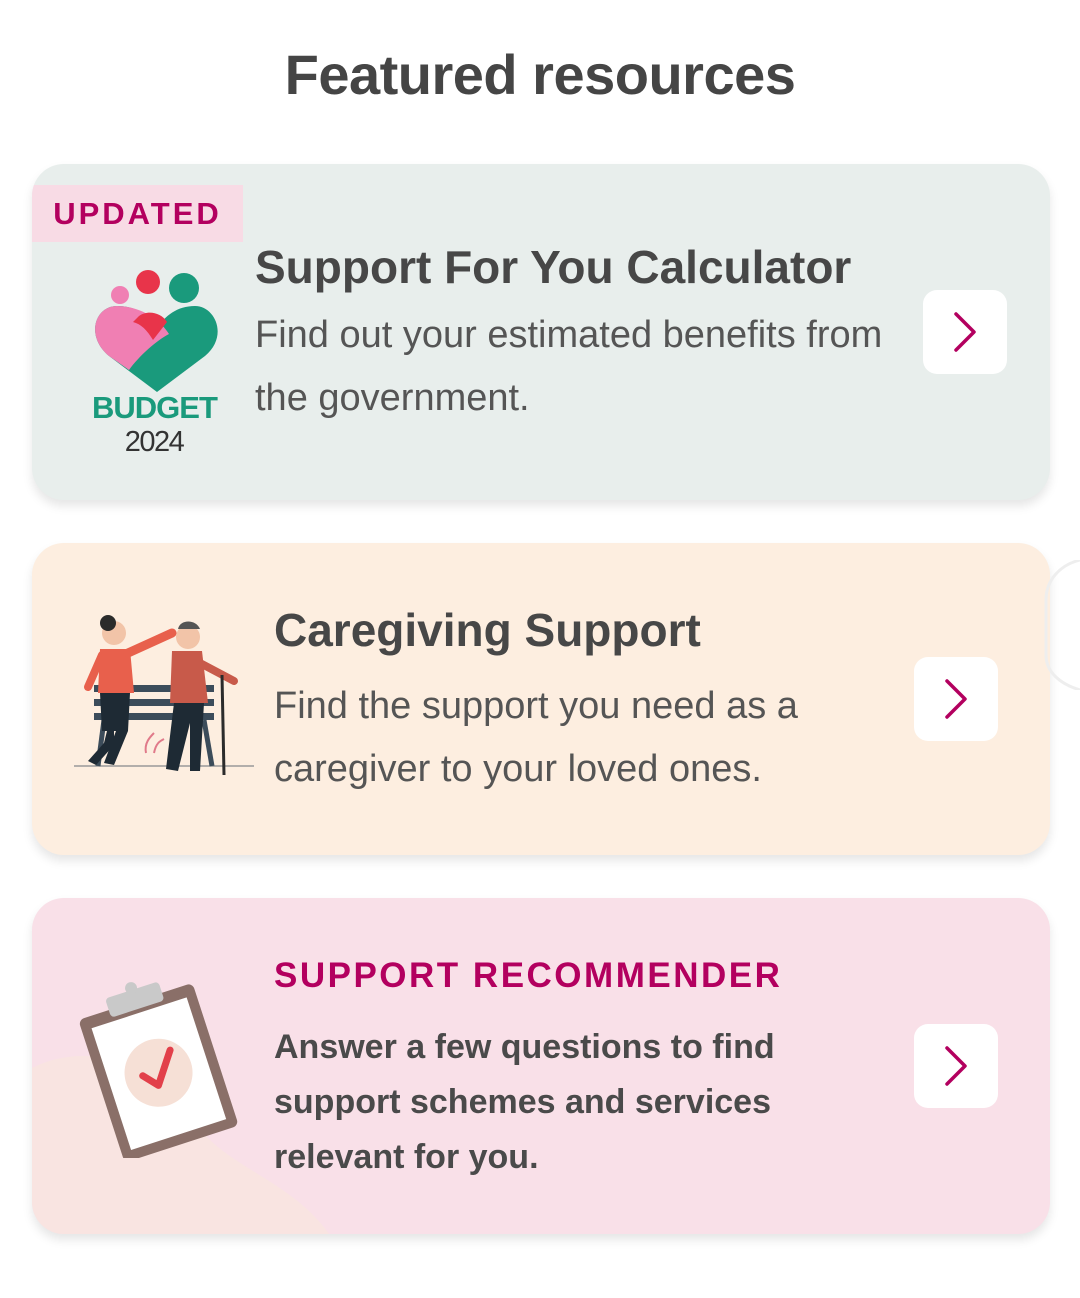 The width and height of the screenshot is (1080, 1298). What do you see at coordinates (158, 1070) in the screenshot?
I see `clipboard-check-icon` at bounding box center [158, 1070].